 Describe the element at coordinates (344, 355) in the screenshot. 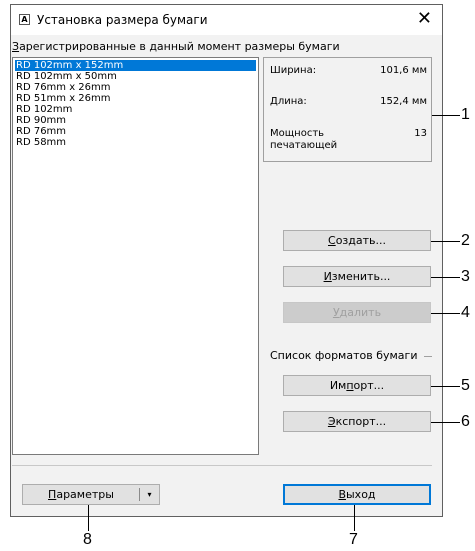

I see `format-list-label: Список форматов бумаги` at that location.